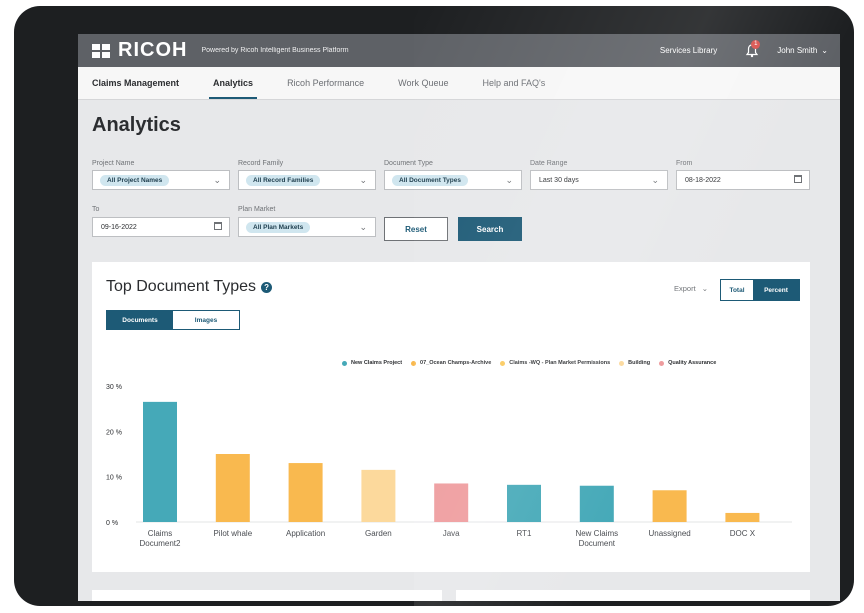 This screenshot has width=864, height=613. What do you see at coordinates (684, 163) in the screenshot?
I see `from-label: From` at bounding box center [684, 163].